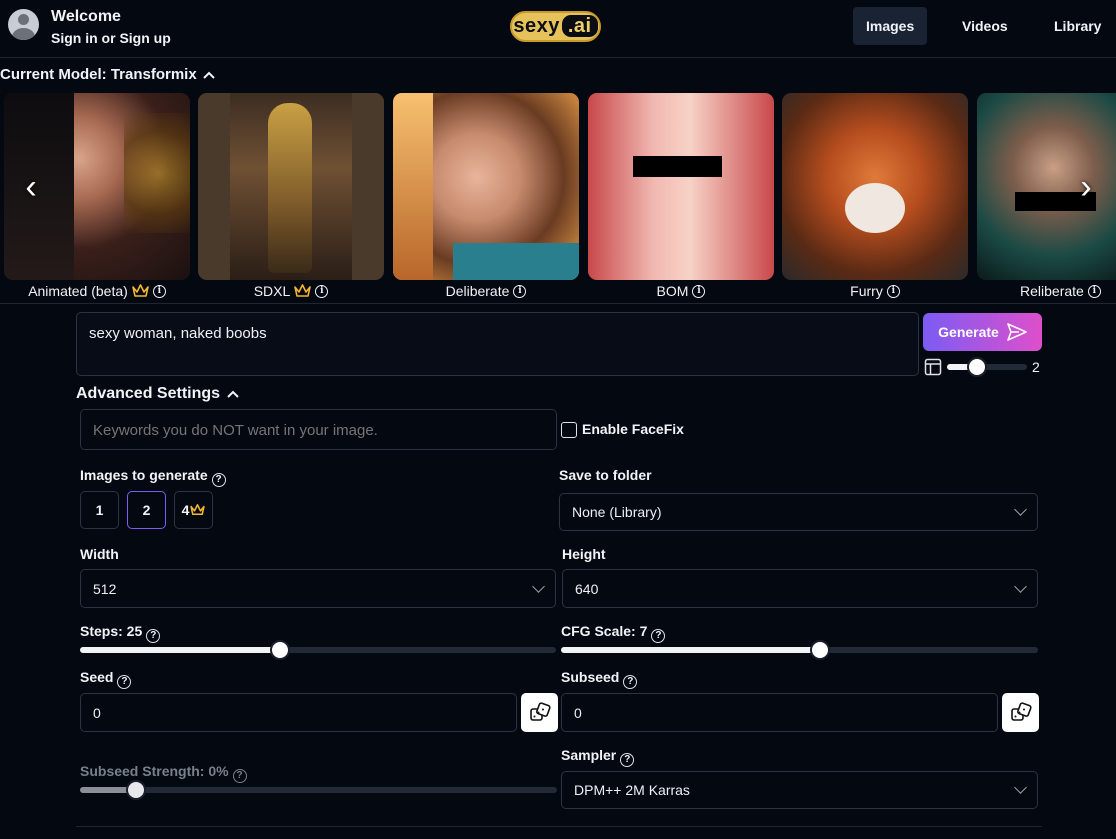  Describe the element at coordinates (99, 510) in the screenshot. I see `count-button-1: 1` at that location.